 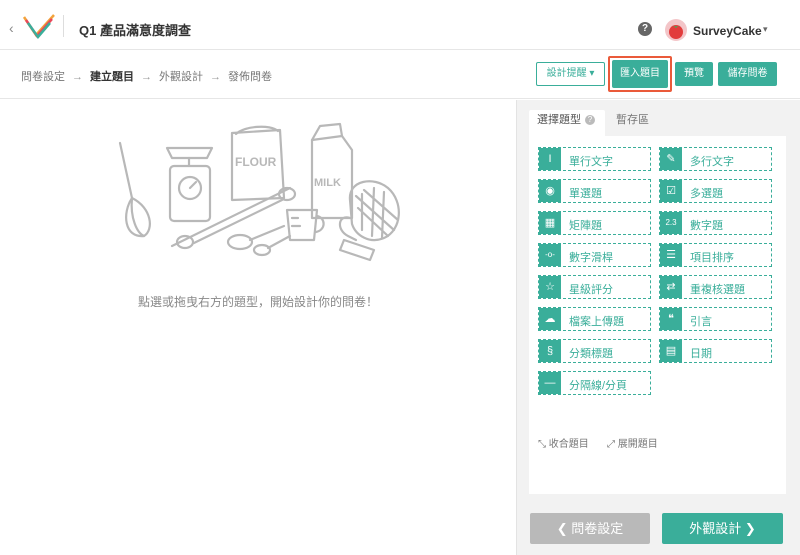 What do you see at coordinates (671, 223) in the screenshot?
I see `number-icon: 2.3` at bounding box center [671, 223].